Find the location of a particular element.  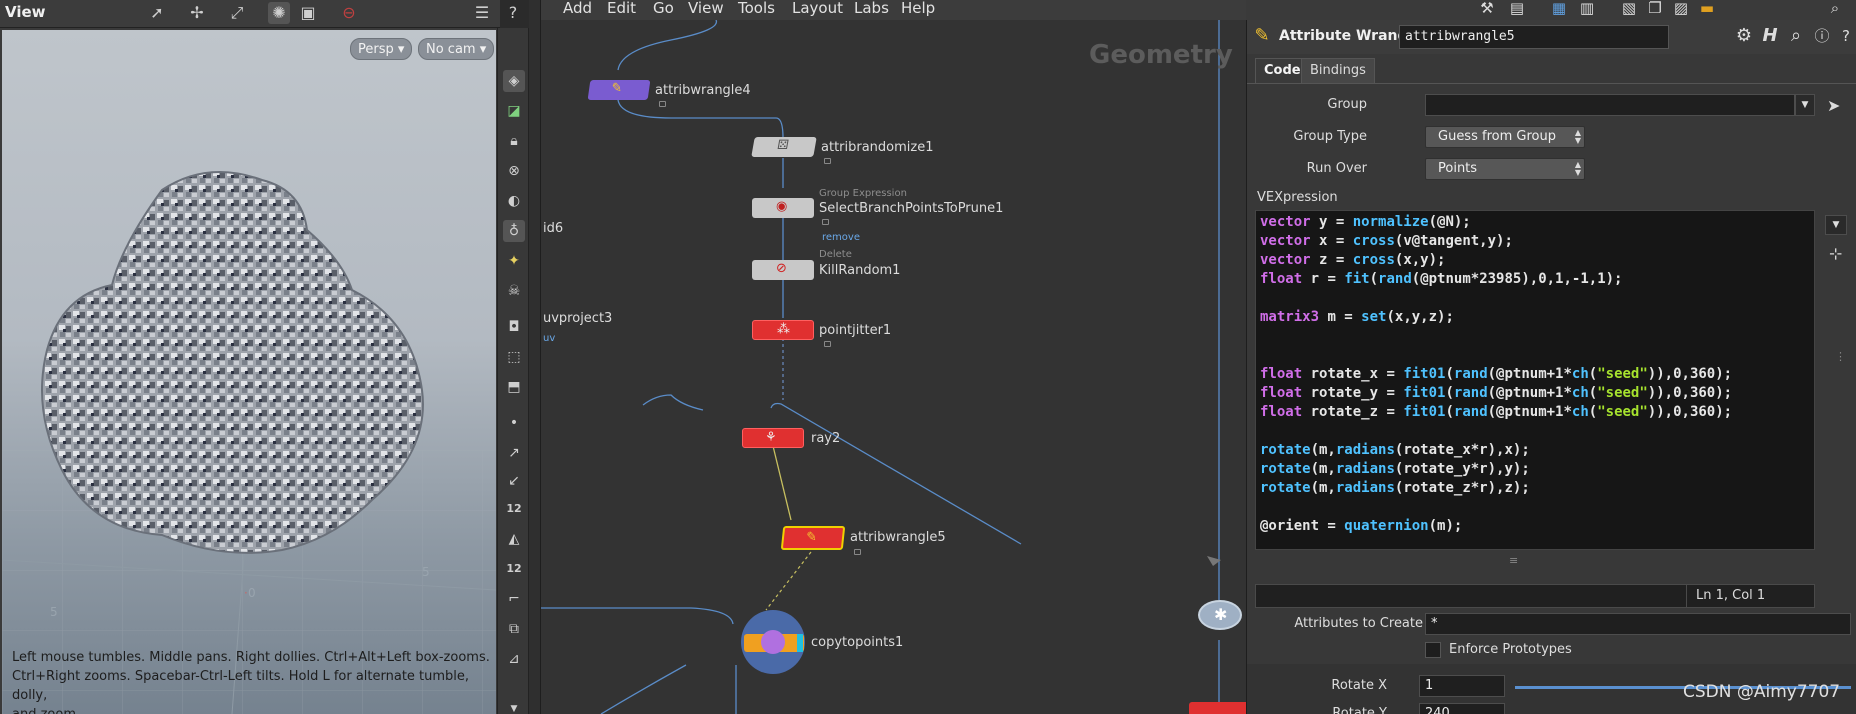

node-merge: ✱ is located at coordinates (1220, 615).